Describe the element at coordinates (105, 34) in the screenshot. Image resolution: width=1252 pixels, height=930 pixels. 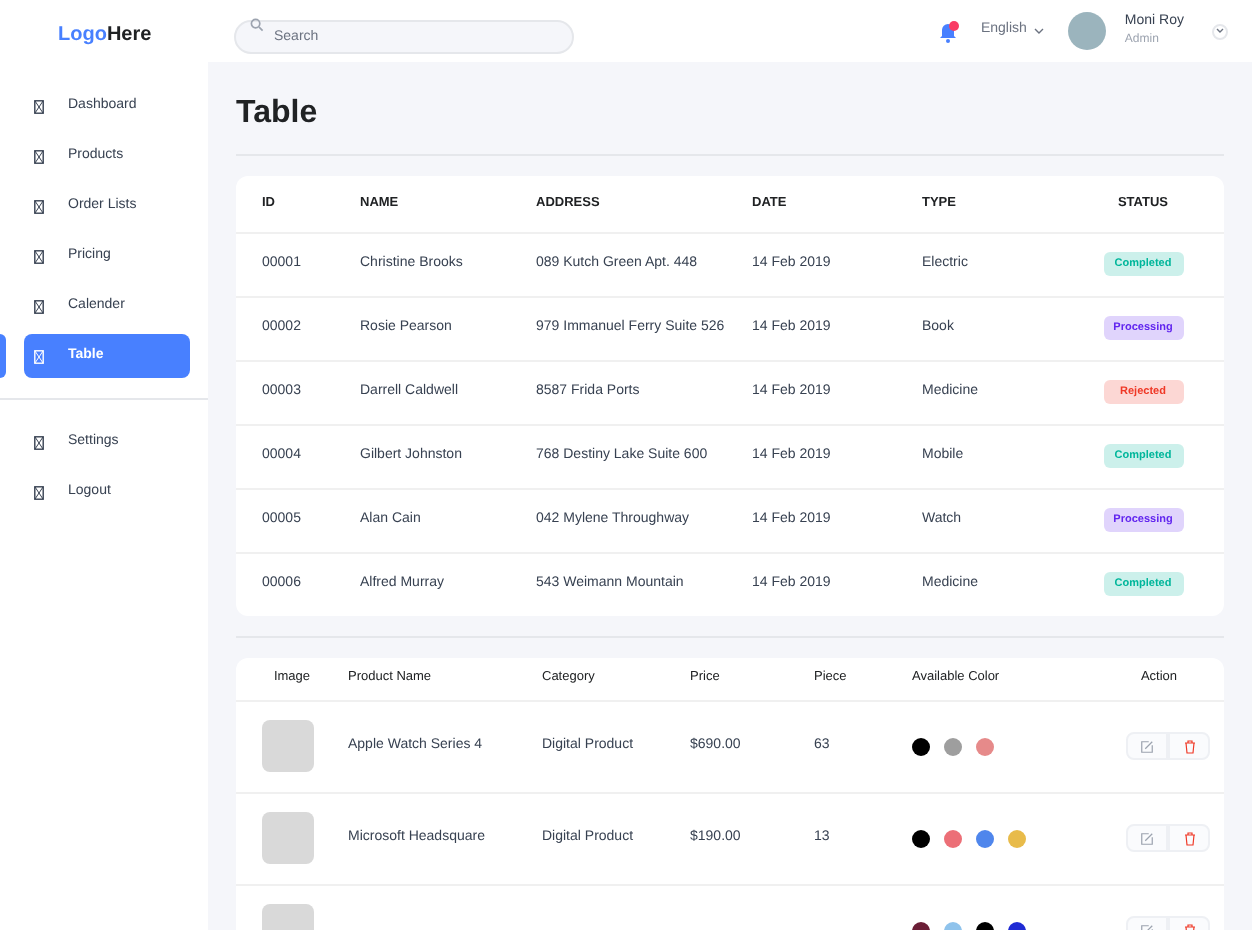
I see `logo: LogoHere` at that location.